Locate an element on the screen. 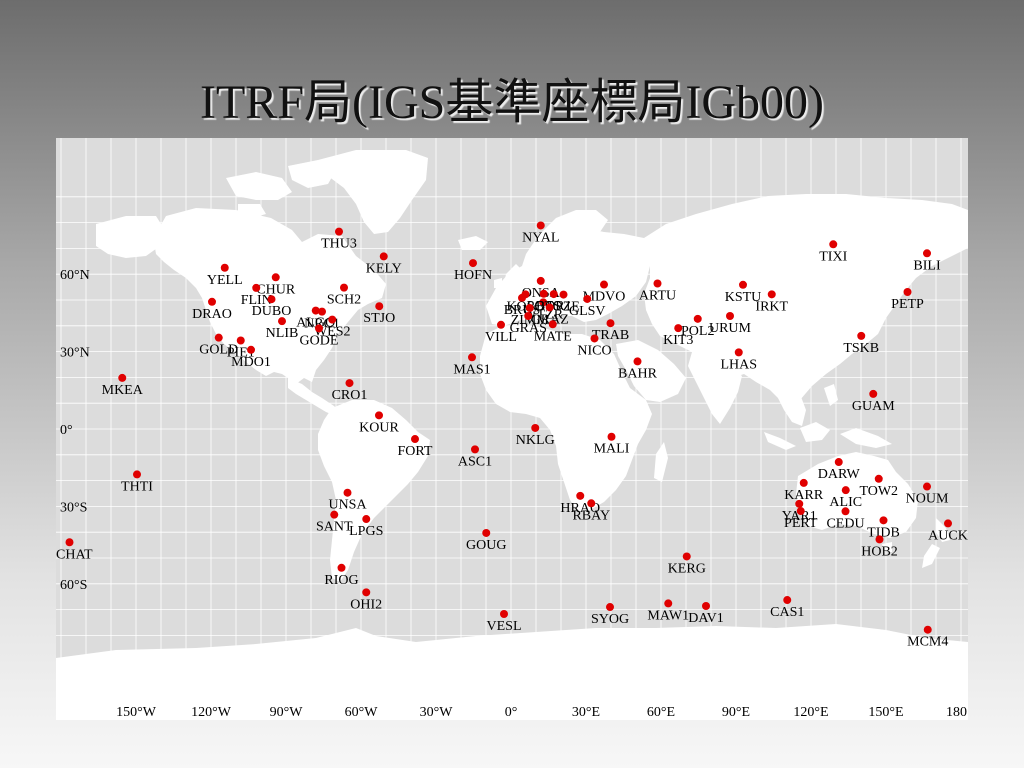  slide-title: ITRF局(IGS基準座標局IGb00) is located at coordinates (512, 102).